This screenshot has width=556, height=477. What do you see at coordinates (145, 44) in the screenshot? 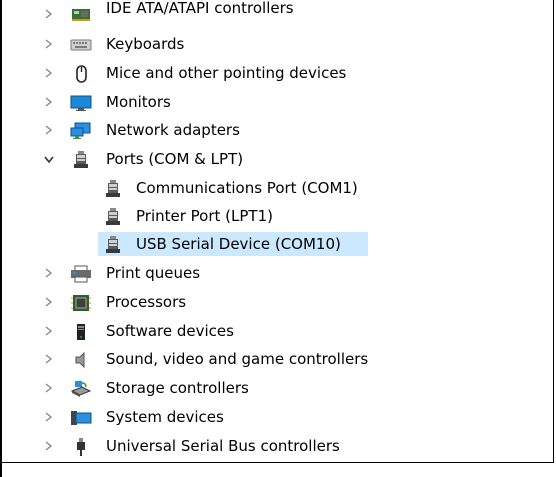
I see `tree-item-label: Keyboards` at bounding box center [145, 44].